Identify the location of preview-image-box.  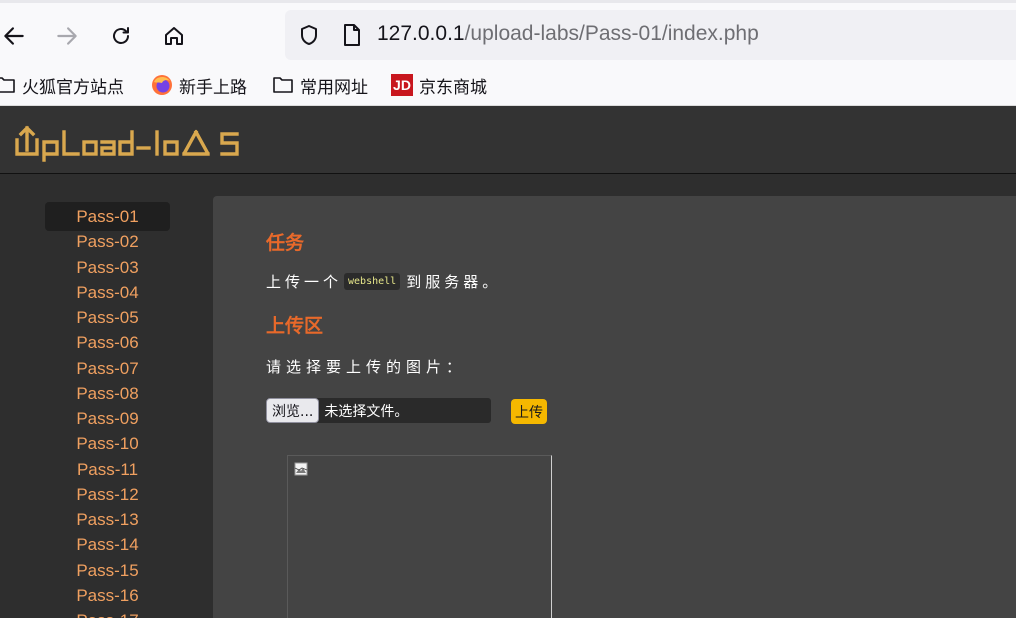
(419, 536).